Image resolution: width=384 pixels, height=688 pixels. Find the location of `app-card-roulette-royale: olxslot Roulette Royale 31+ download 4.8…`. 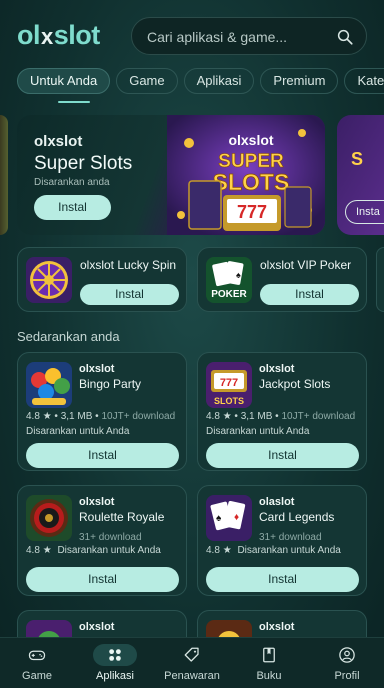

app-card-roulette-royale: olxslot Roulette Royale 31+ download 4.8… is located at coordinates (102, 540).